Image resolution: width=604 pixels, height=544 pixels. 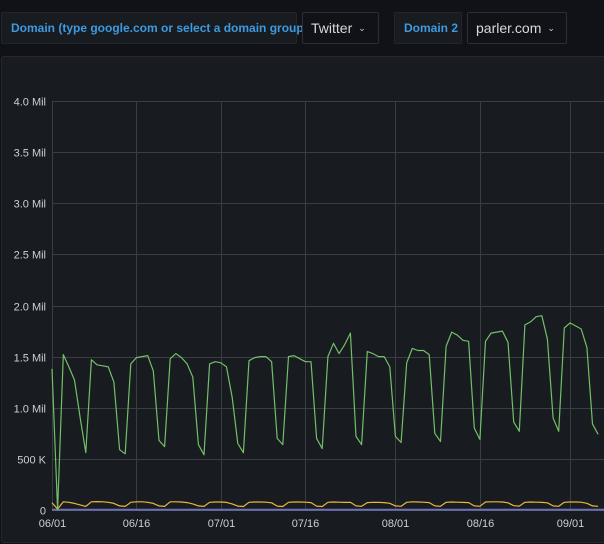 What do you see at coordinates (53, 524) in the screenshot?
I see `x-tick-label: 06/01` at bounding box center [53, 524].